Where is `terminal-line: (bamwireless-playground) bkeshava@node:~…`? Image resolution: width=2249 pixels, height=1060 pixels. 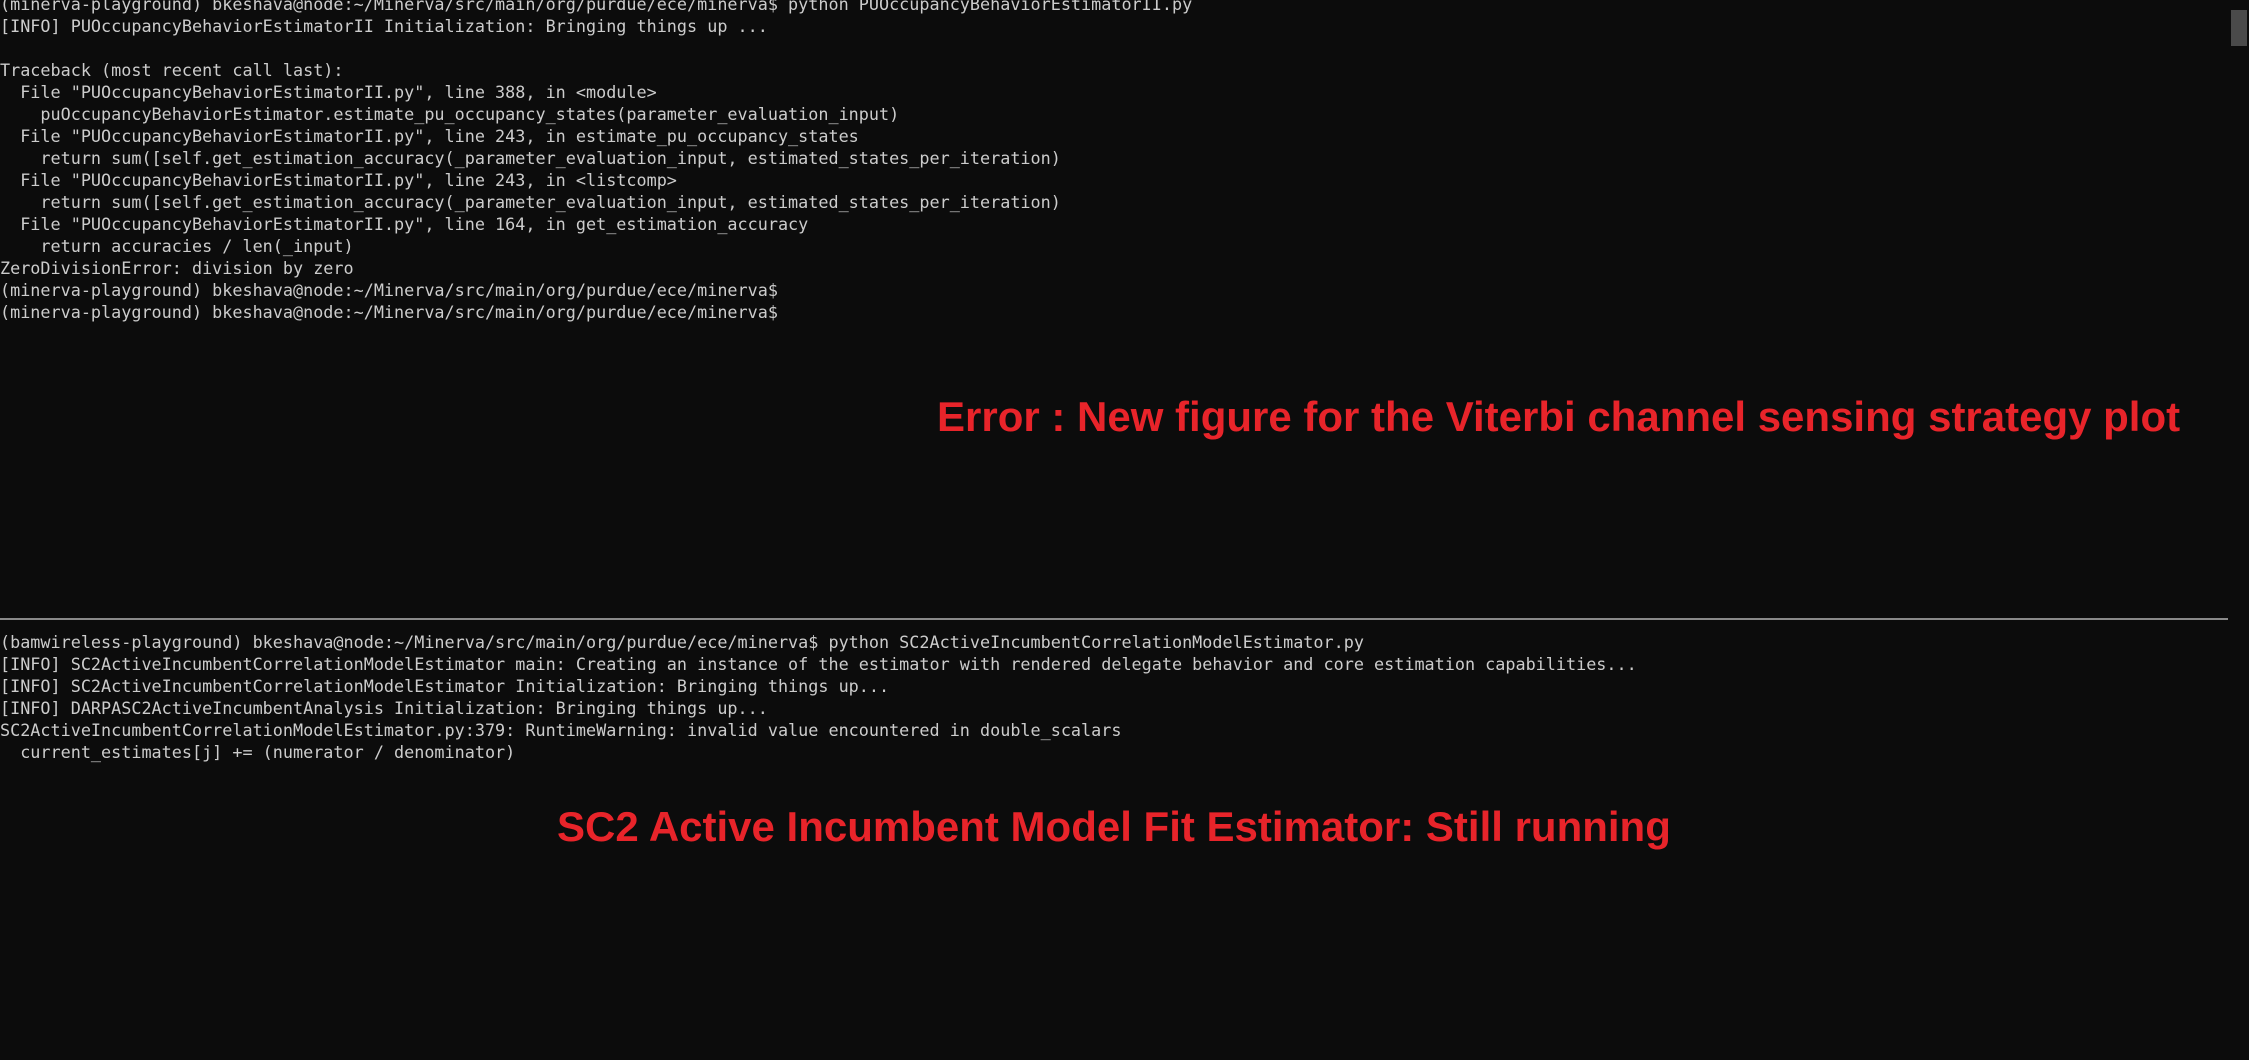 terminal-line: (bamwireless-playground) bkeshava@node:~… is located at coordinates (682, 642).